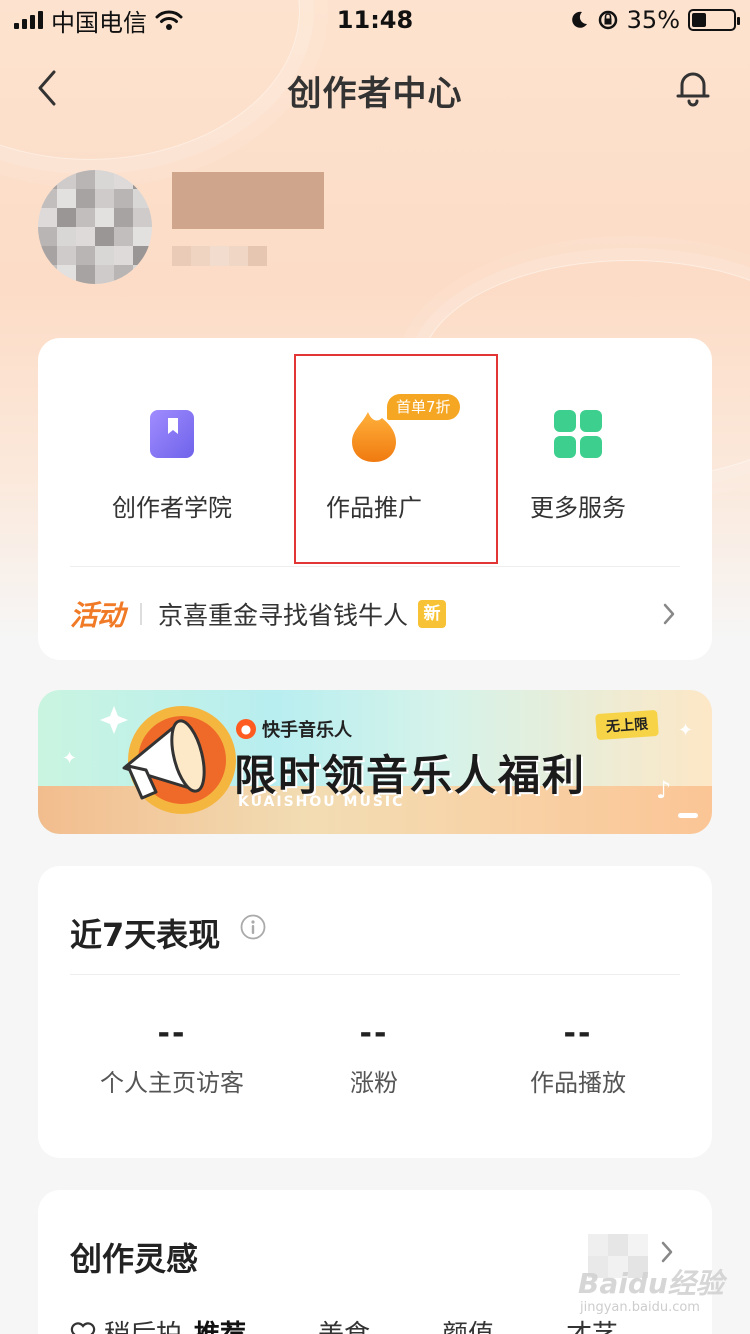 This screenshot has height=1334, width=750. I want to click on nav-header: 创作者中心, so click(375, 87).